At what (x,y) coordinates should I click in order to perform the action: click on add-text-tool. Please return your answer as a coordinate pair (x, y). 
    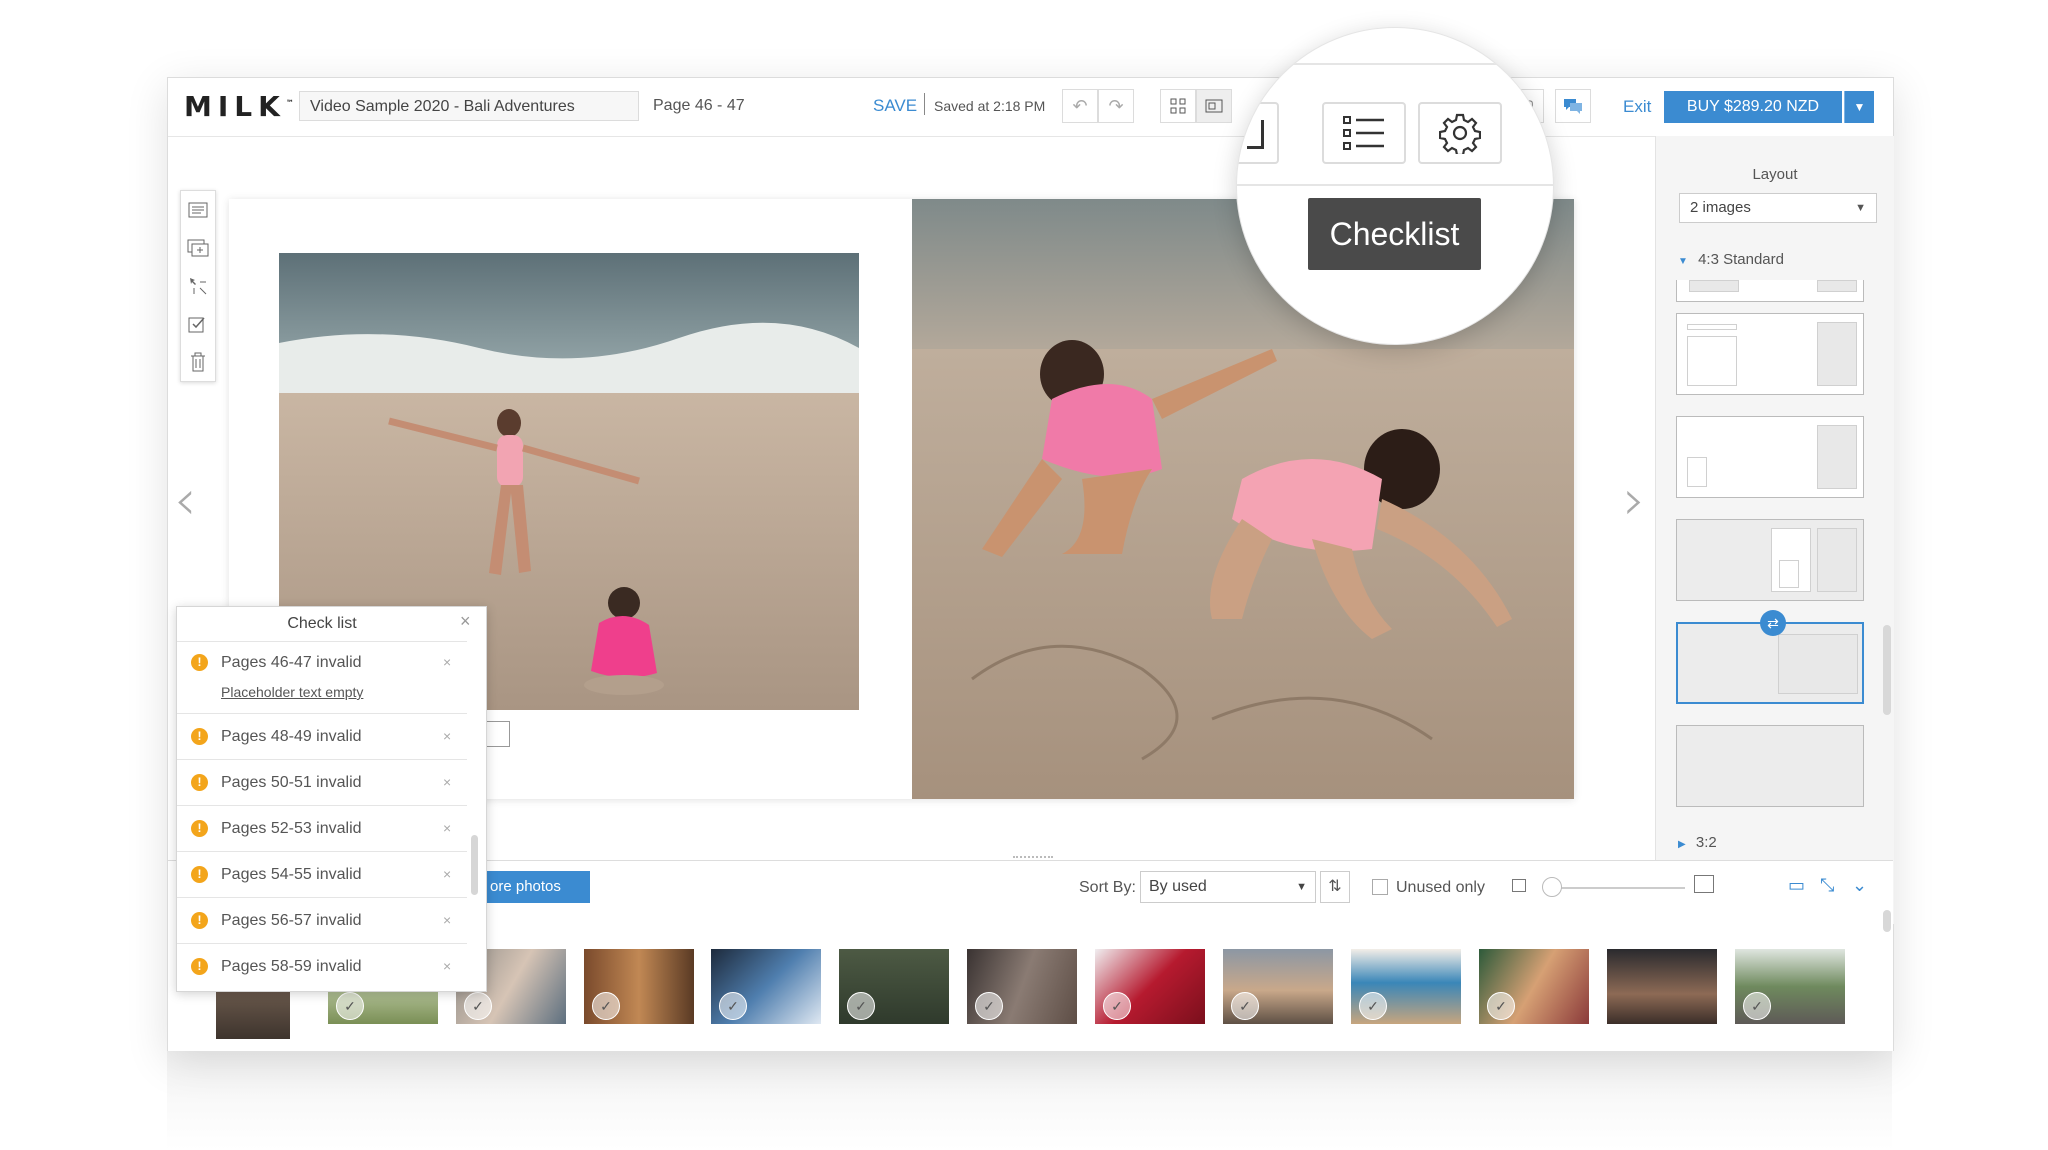
    Looking at the image, I should click on (198, 210).